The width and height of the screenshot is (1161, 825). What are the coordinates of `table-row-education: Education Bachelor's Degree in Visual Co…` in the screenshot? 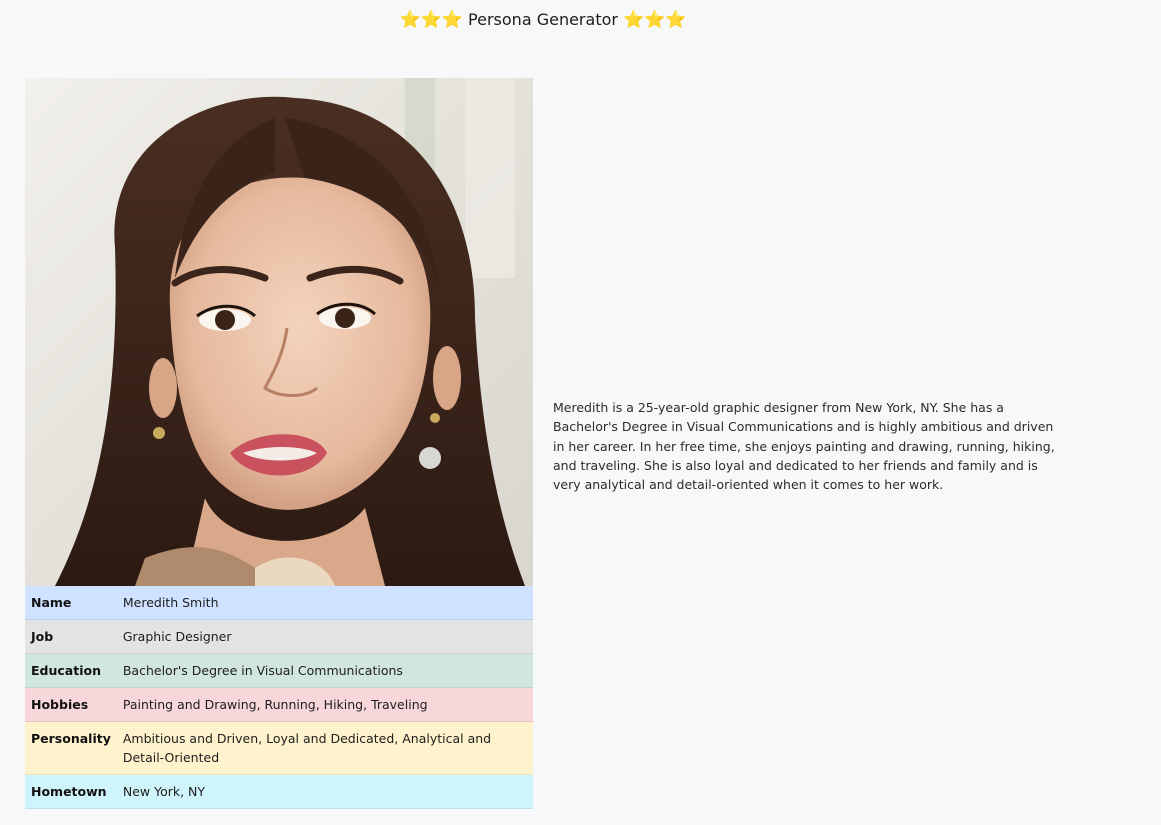 It's located at (279, 670).